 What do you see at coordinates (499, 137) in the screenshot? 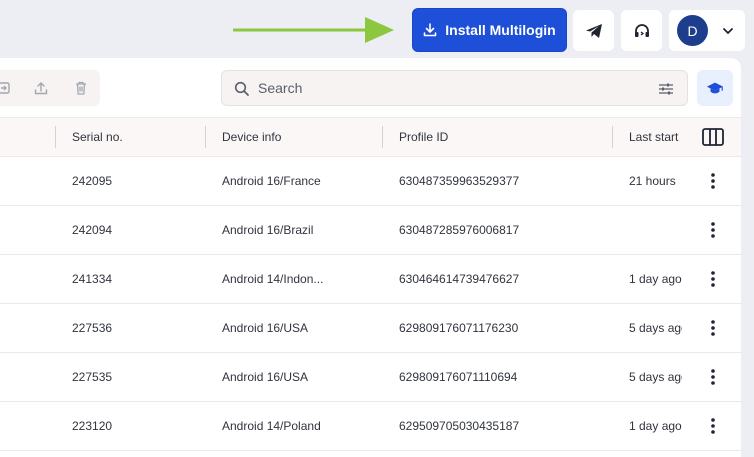
I see `header-profile-id: Profile ID` at bounding box center [499, 137].